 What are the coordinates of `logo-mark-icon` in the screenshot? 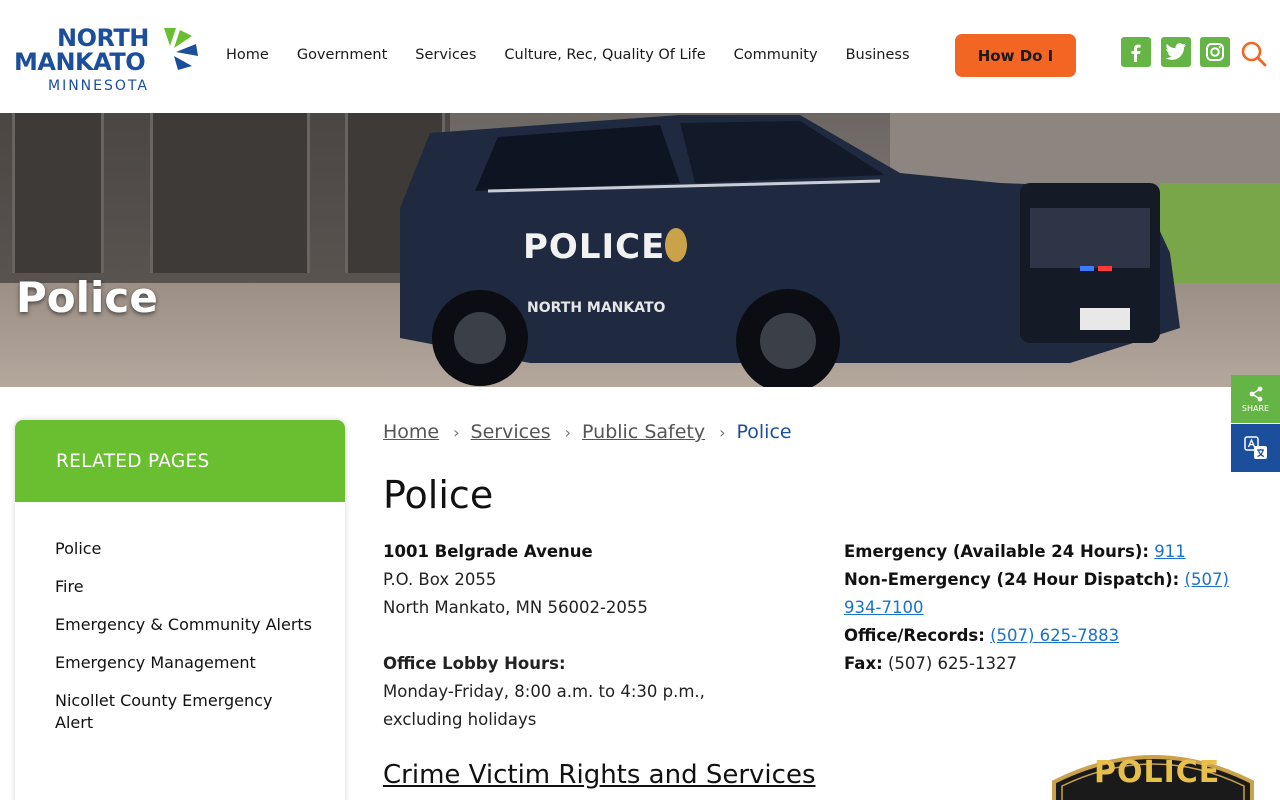 It's located at (181, 49).